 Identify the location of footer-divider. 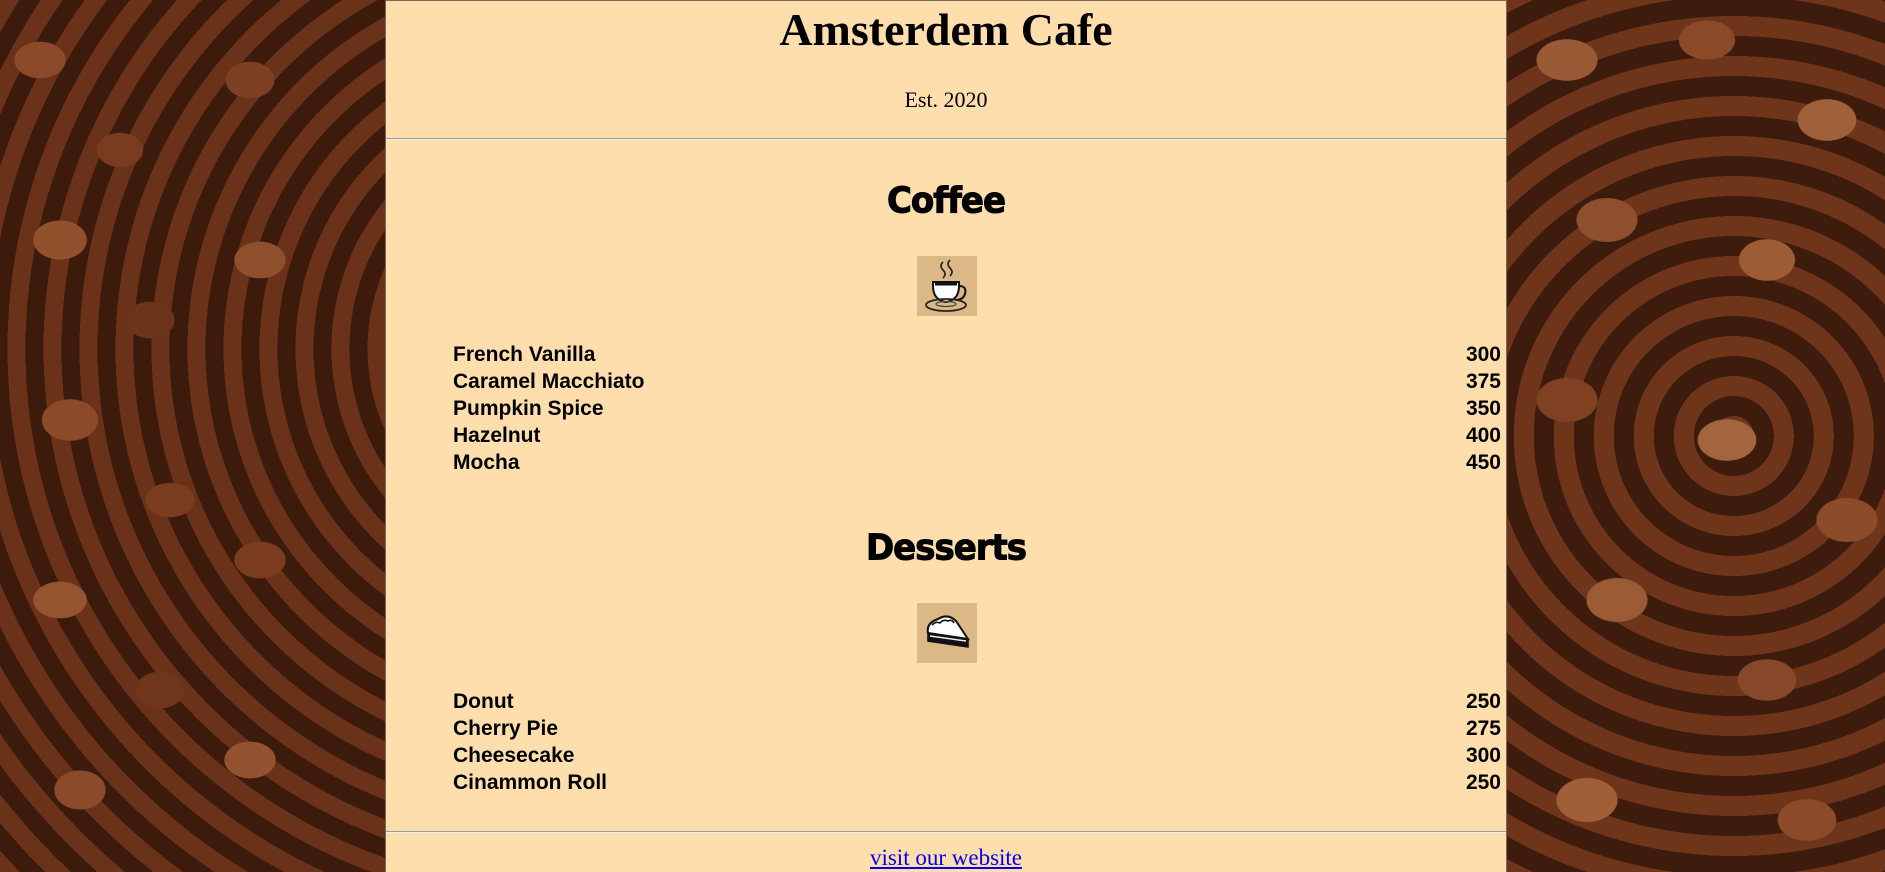
(946, 832).